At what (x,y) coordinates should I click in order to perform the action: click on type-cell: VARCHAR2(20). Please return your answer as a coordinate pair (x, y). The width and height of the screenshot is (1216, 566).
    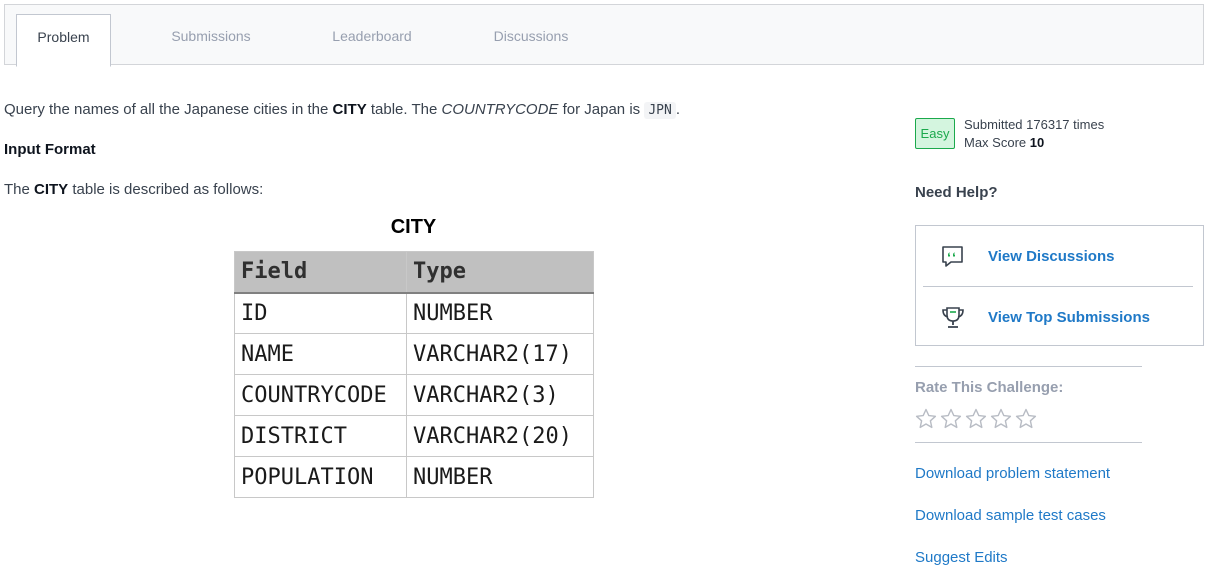
    Looking at the image, I should click on (500, 436).